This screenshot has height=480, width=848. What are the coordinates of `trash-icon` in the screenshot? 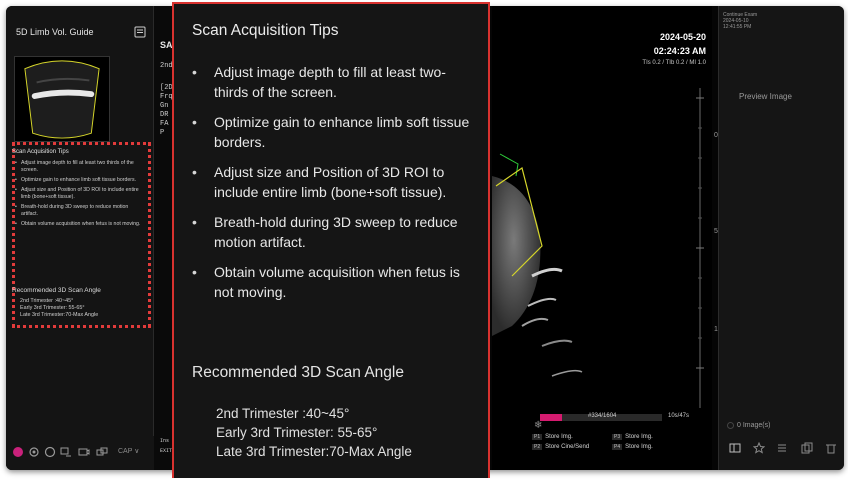 It's located at (831, 448).